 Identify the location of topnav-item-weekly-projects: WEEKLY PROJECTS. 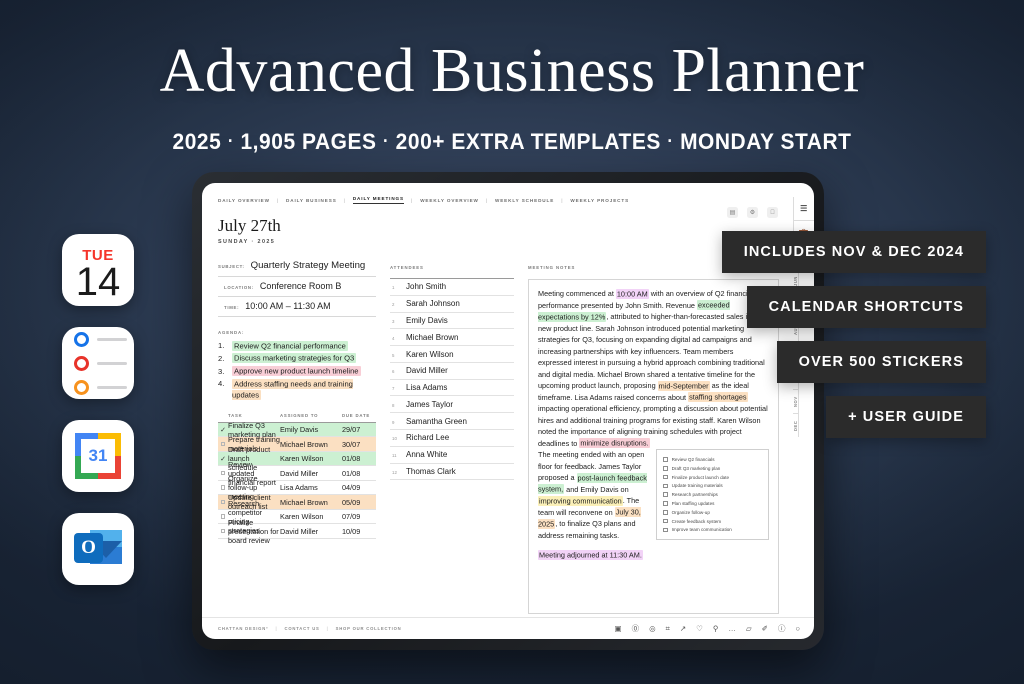
(599, 200).